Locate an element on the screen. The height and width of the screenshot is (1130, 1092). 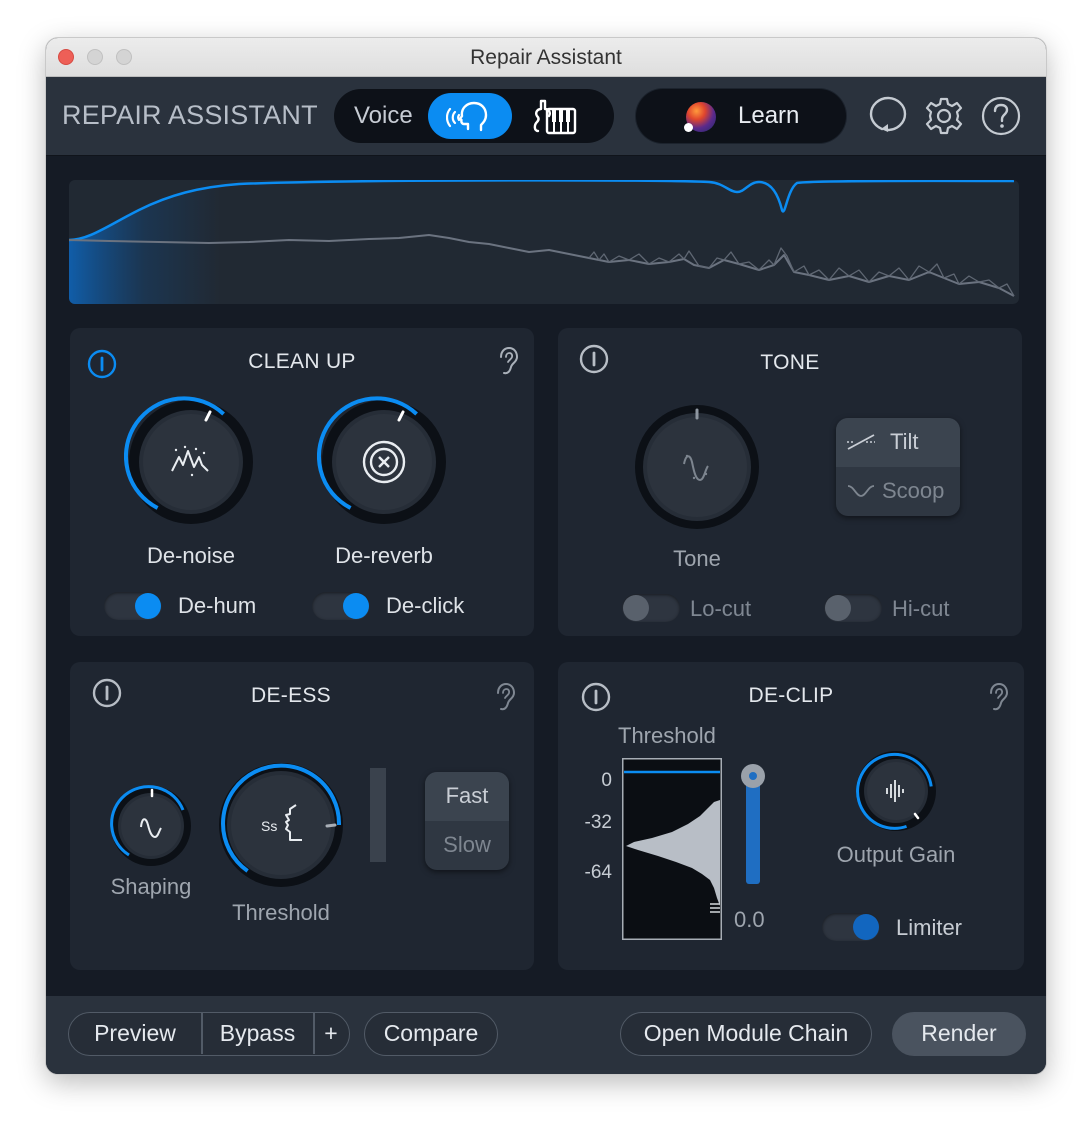
tone-knob is located at coordinates (697, 467).